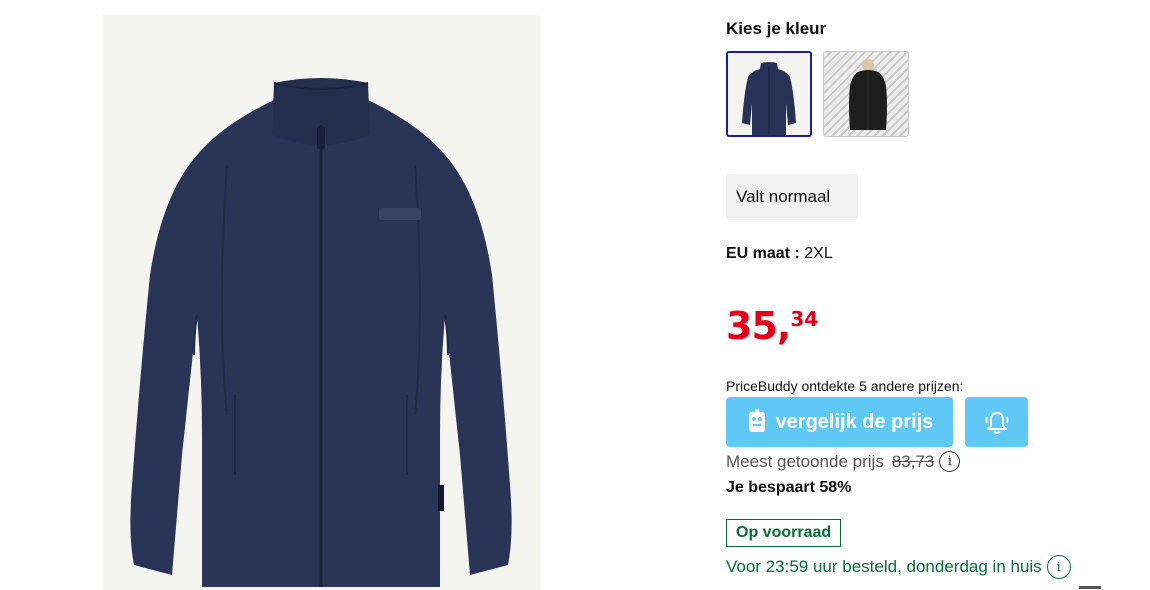  Describe the element at coordinates (1090, 587) in the screenshot. I see `scroll-indicator` at that location.